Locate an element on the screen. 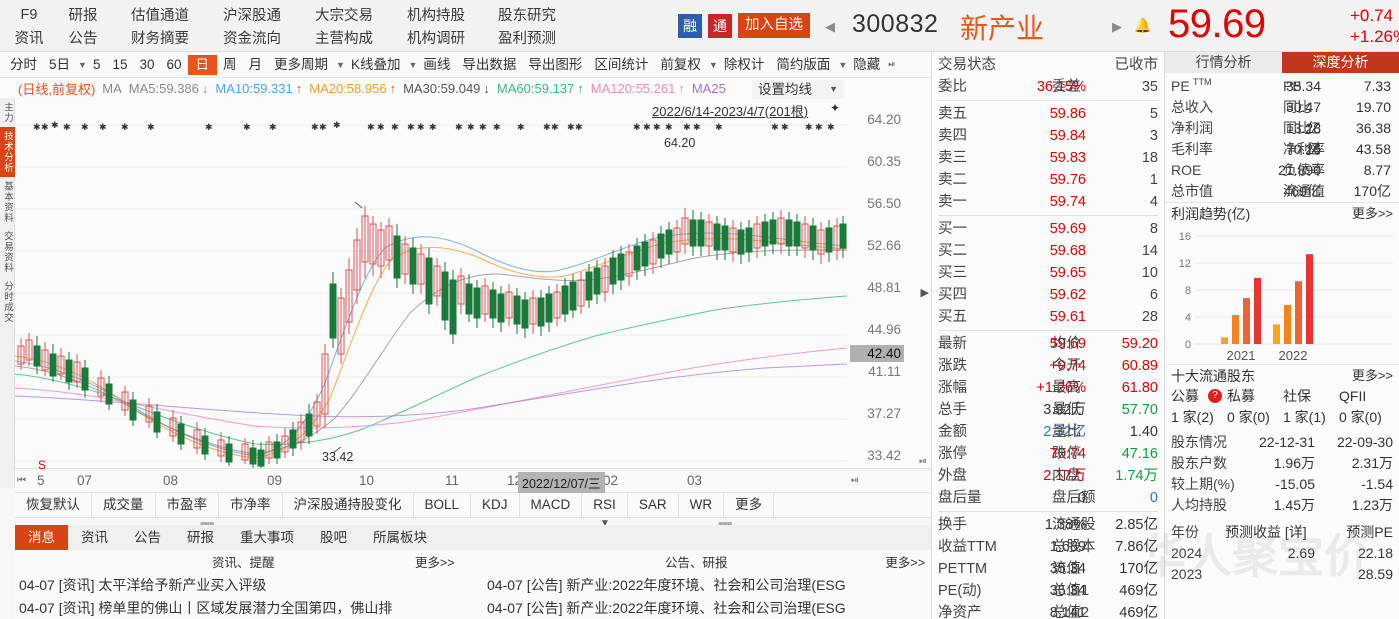 Image resolution: width=1399 pixels, height=619 pixels. period-daily: 日 is located at coordinates (202, 64).